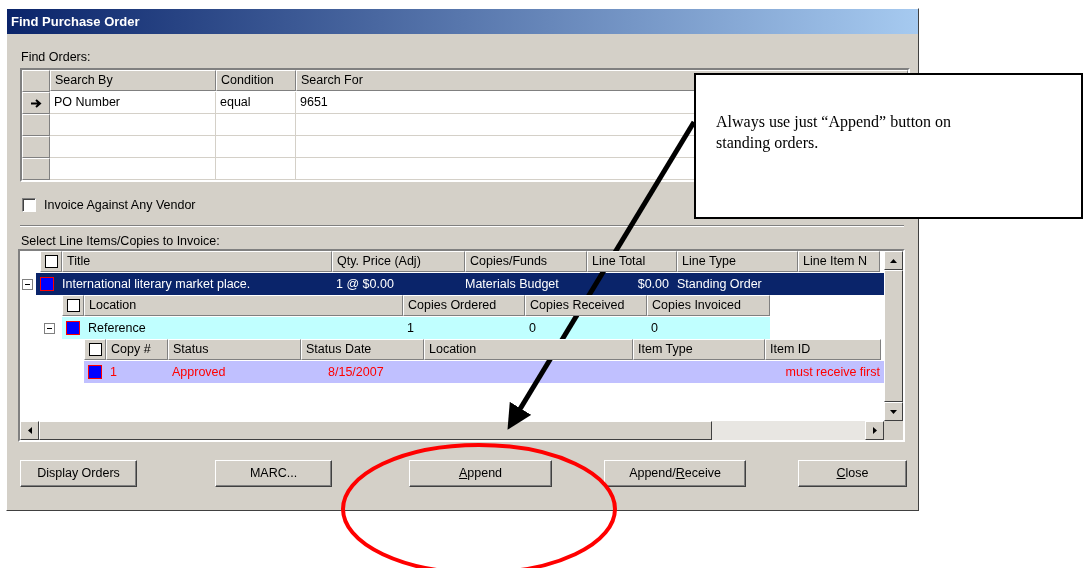 This screenshot has height=568, width=1083. Describe the element at coordinates (675, 473) in the screenshot. I see `dialog-button: Append/Receive` at that location.